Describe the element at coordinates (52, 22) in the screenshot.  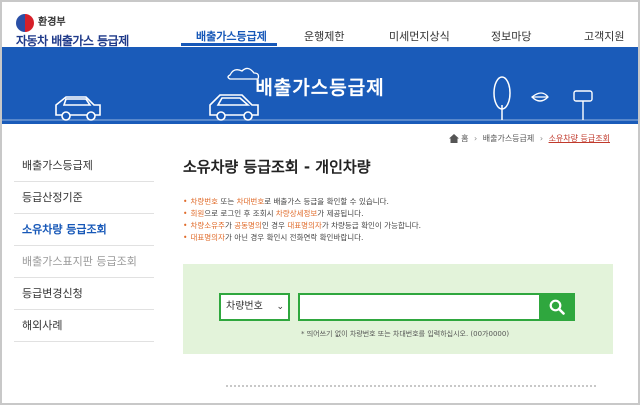
I see `ministry-label: 환경부` at that location.